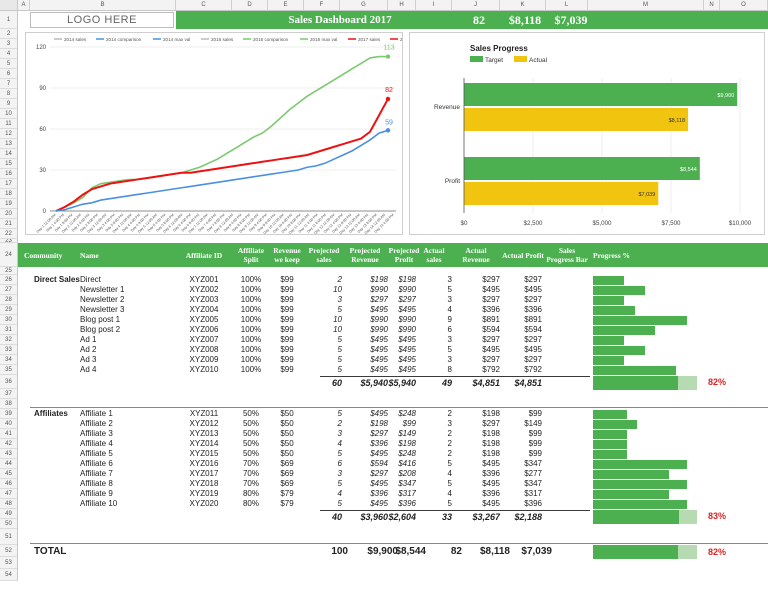 This screenshot has height=590, width=768. What do you see at coordinates (402, 5) in the screenshot?
I see `column-header: H` at bounding box center [402, 5].